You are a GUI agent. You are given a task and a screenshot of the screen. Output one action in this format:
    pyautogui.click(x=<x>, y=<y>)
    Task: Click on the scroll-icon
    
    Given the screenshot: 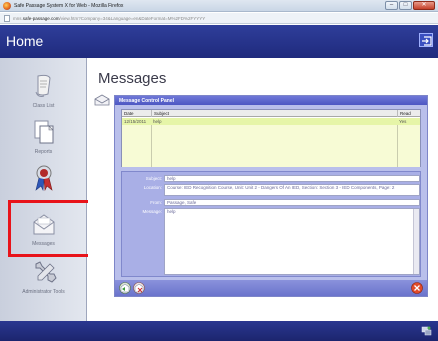 What is the action you would take?
    pyautogui.click(x=43, y=85)
    